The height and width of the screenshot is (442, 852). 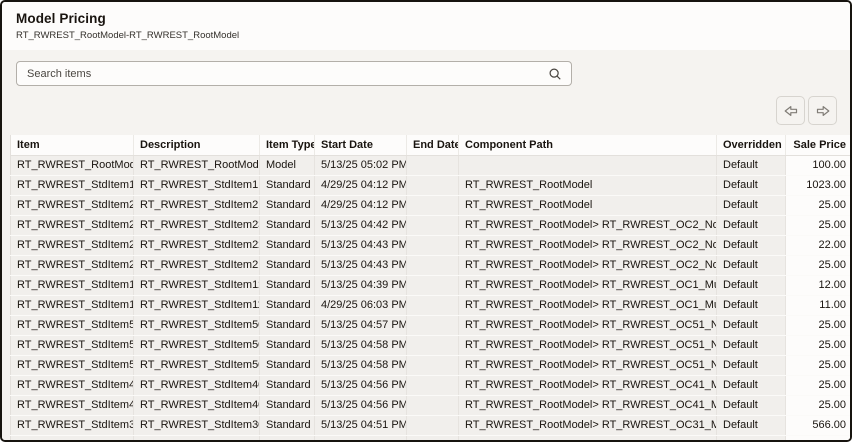 What do you see at coordinates (72, 385) in the screenshot?
I see `cell-item: RT_RWREST_StdItem401` at bounding box center [72, 385].